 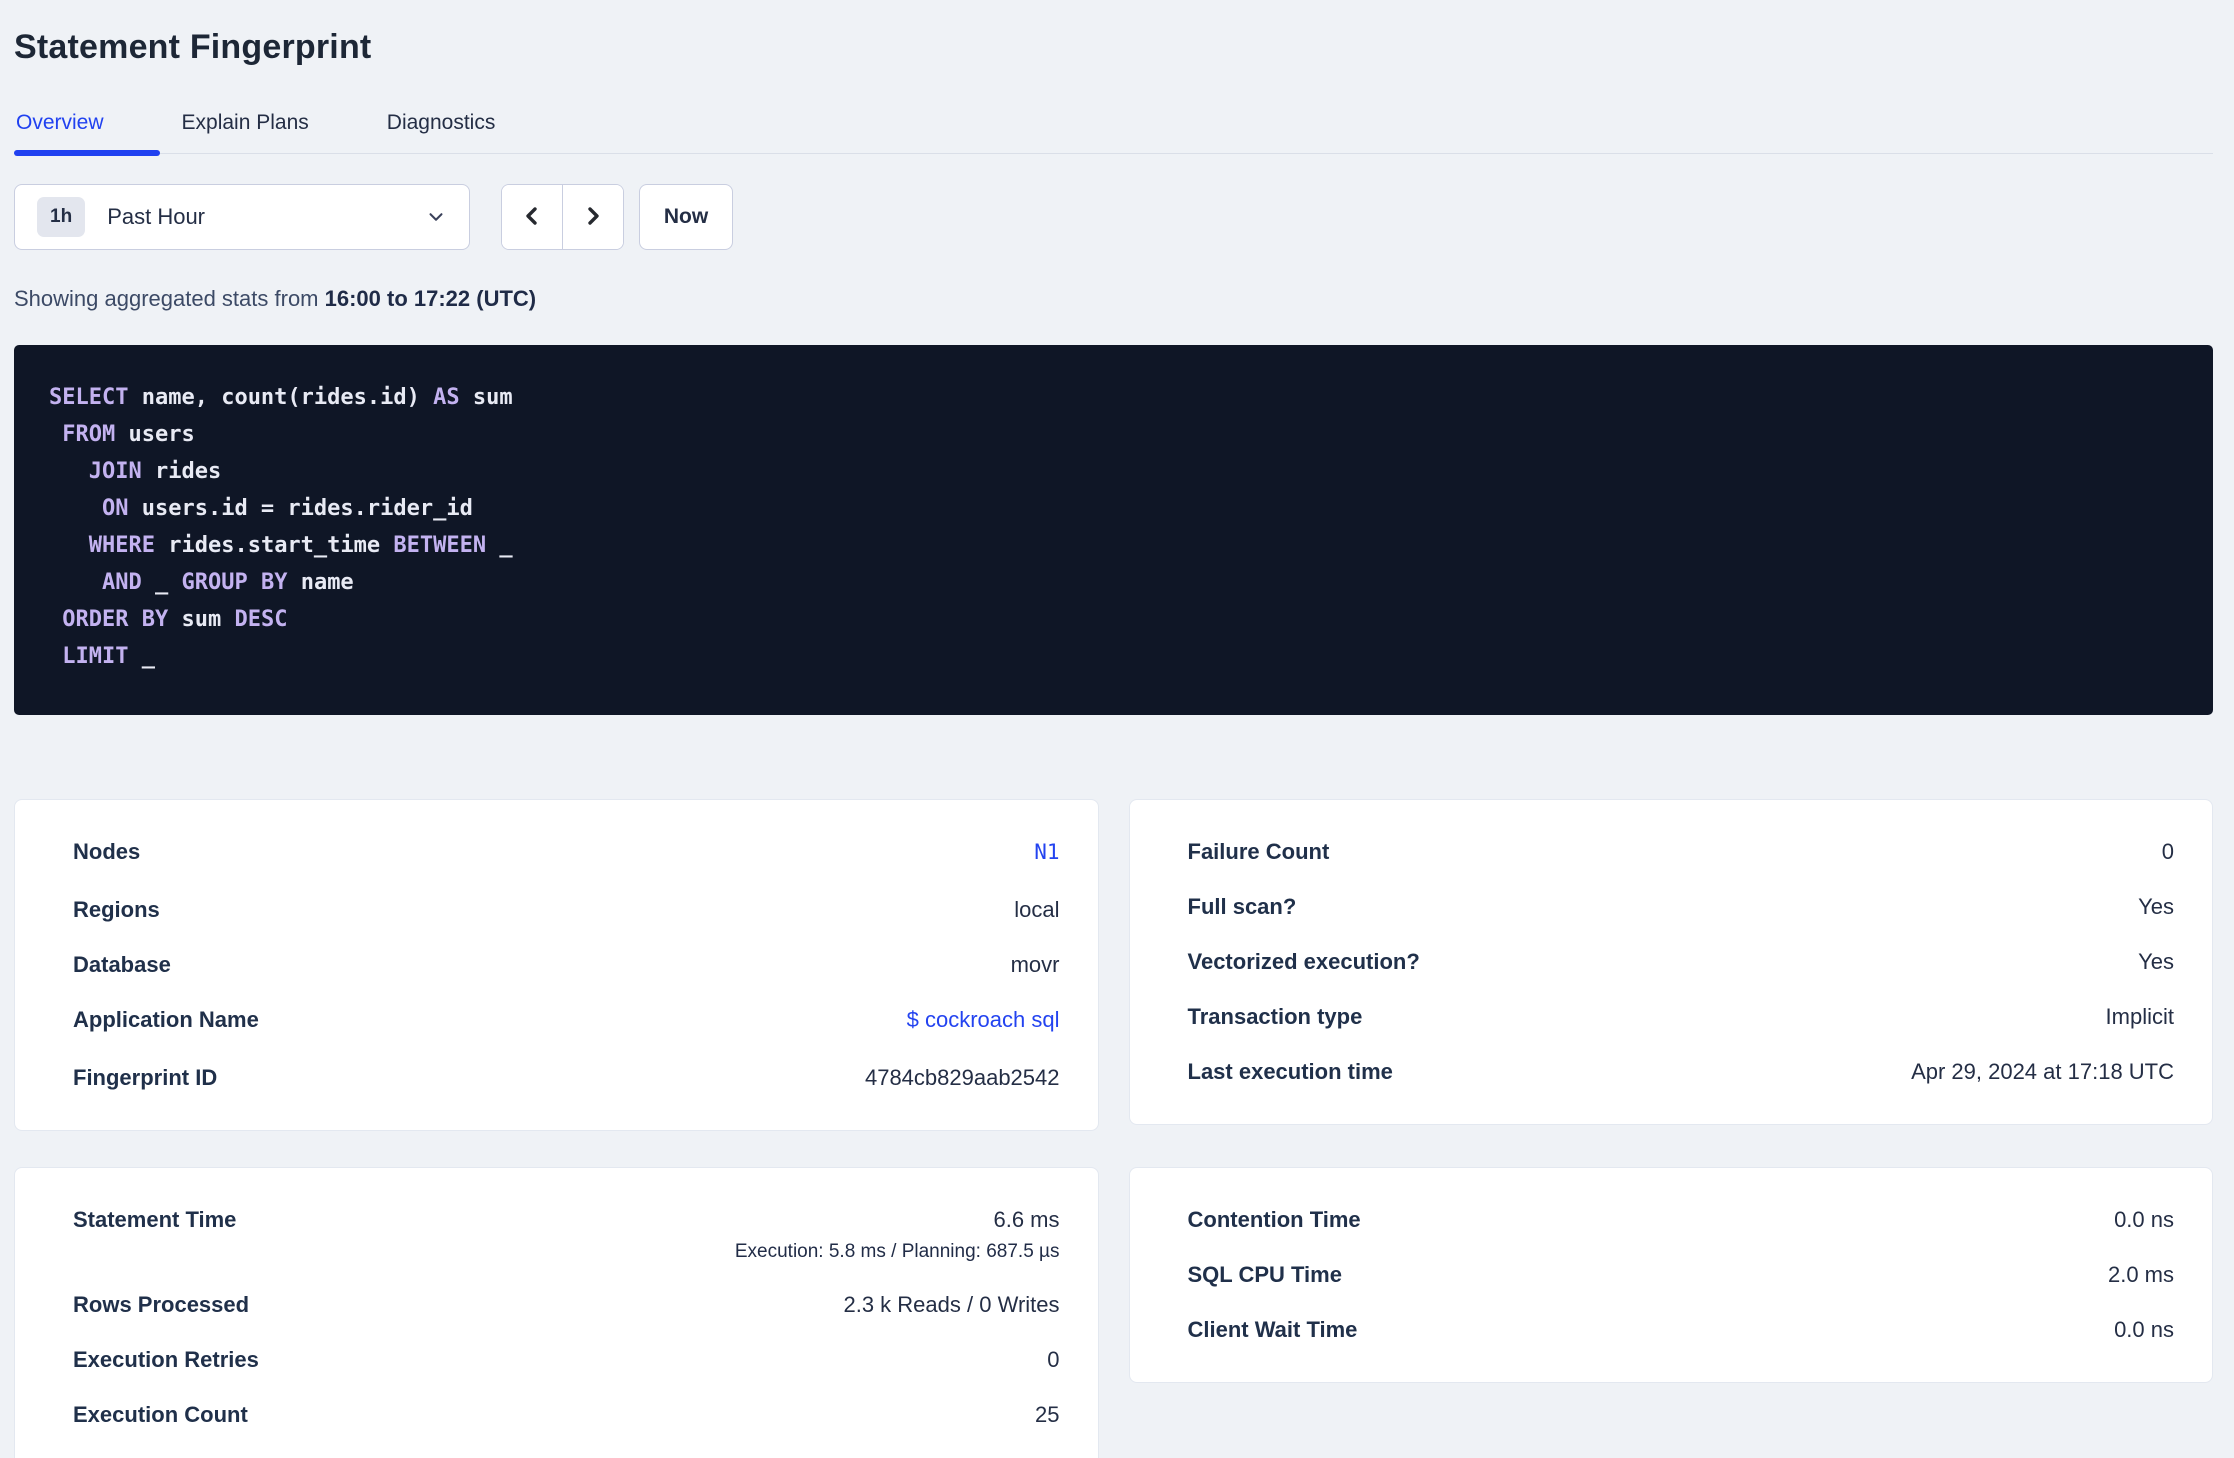 I want to click on summary-row: Client Wait Time 0.0 ns, so click(x=1681, y=1329).